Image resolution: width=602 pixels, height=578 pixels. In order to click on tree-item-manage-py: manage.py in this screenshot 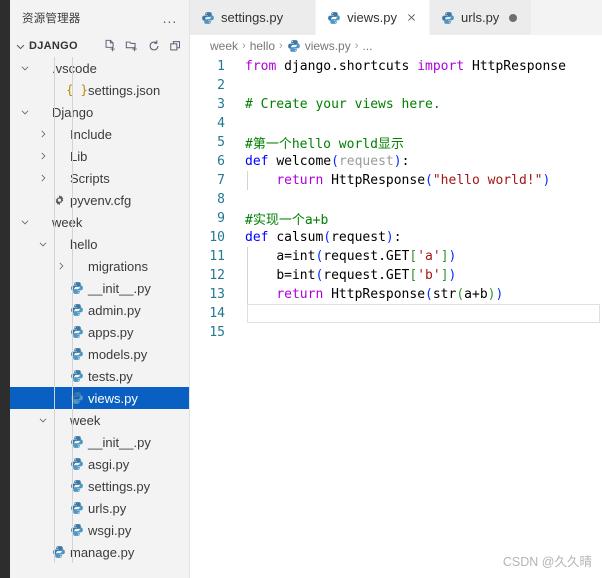, I will do `click(99, 552)`.